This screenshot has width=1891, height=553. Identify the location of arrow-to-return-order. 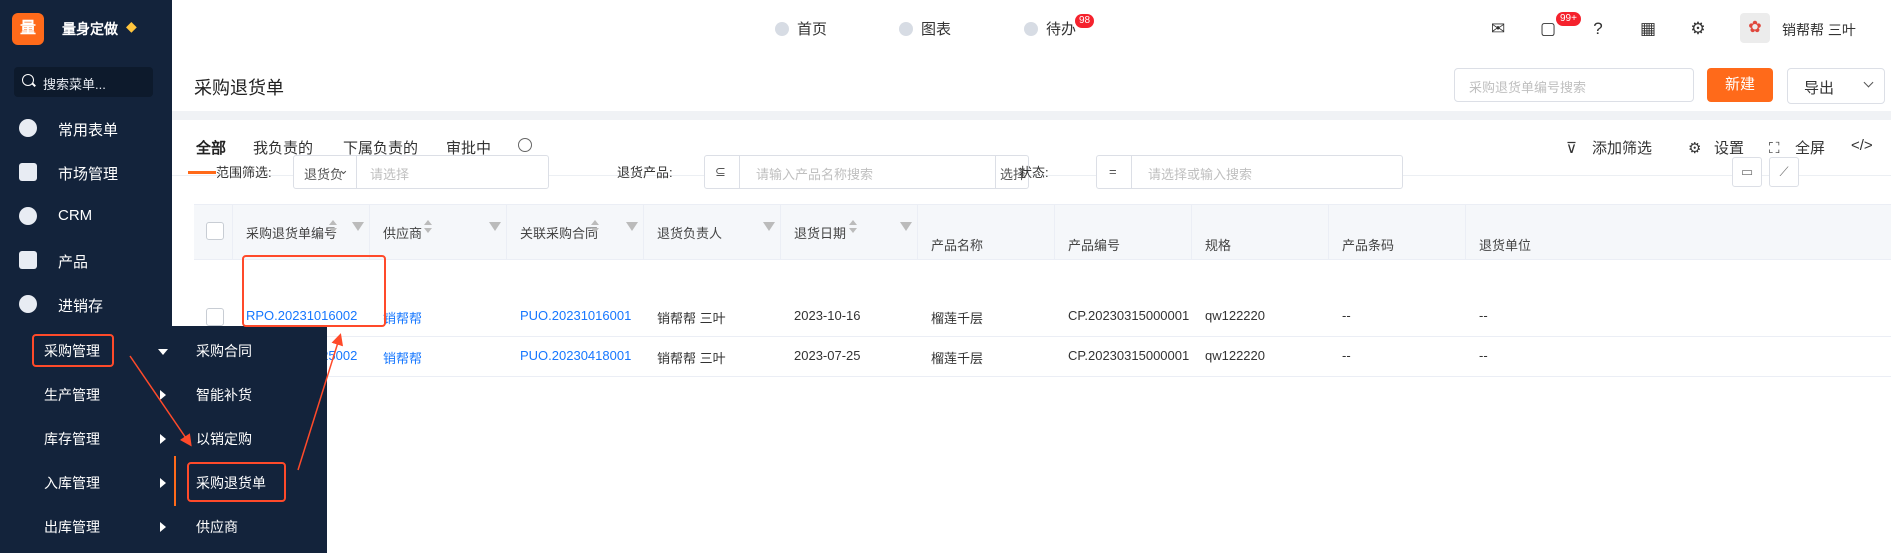
(160, 401).